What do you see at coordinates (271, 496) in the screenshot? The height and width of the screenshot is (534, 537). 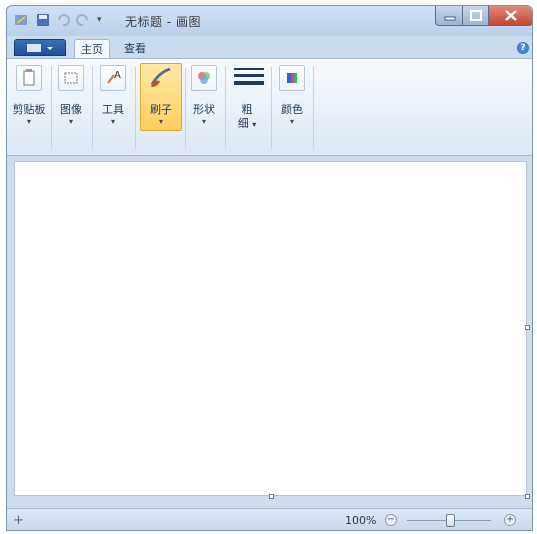 I see `resize-handle-bottom` at bounding box center [271, 496].